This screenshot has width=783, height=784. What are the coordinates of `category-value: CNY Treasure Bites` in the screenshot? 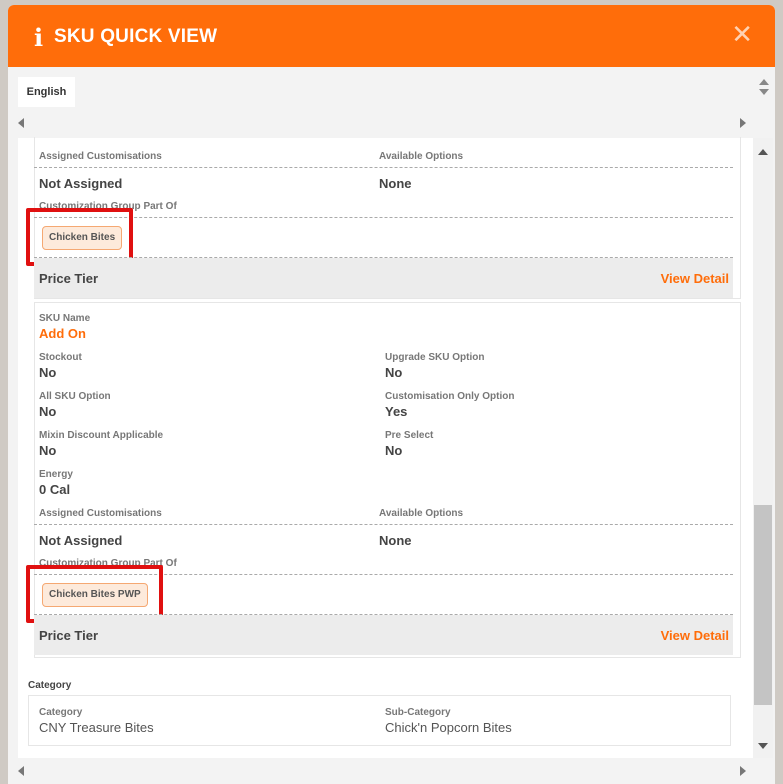 It's located at (96, 727).